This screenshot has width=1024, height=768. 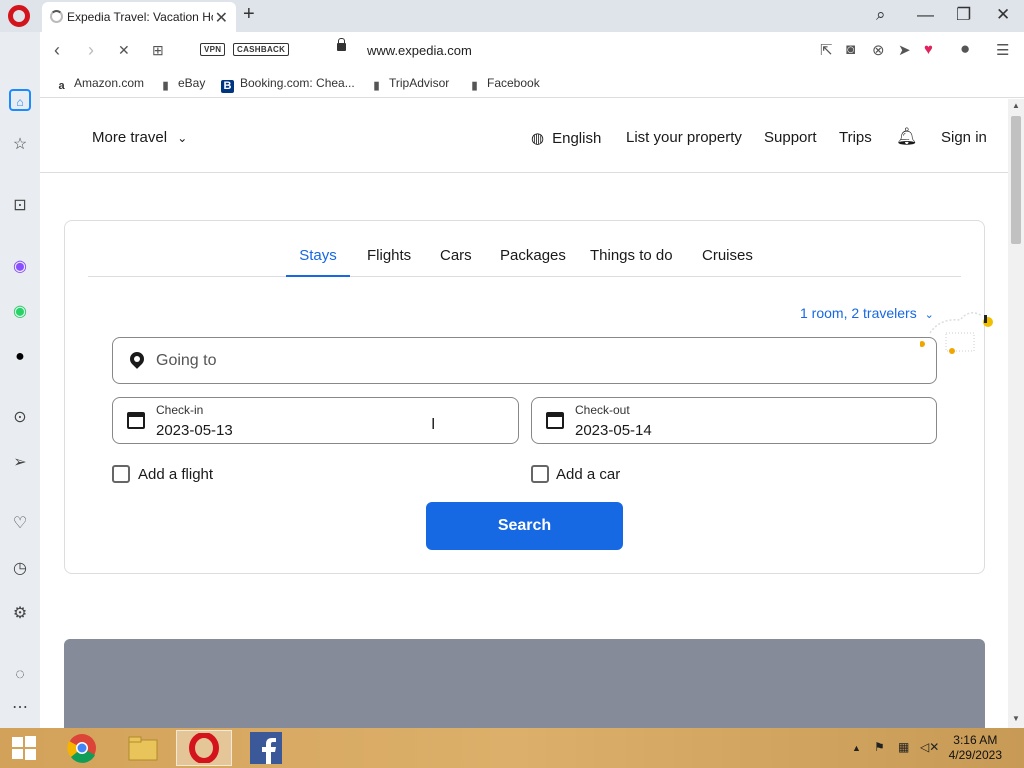 I want to click on tab-things-to-do: Things to do, so click(x=631, y=262).